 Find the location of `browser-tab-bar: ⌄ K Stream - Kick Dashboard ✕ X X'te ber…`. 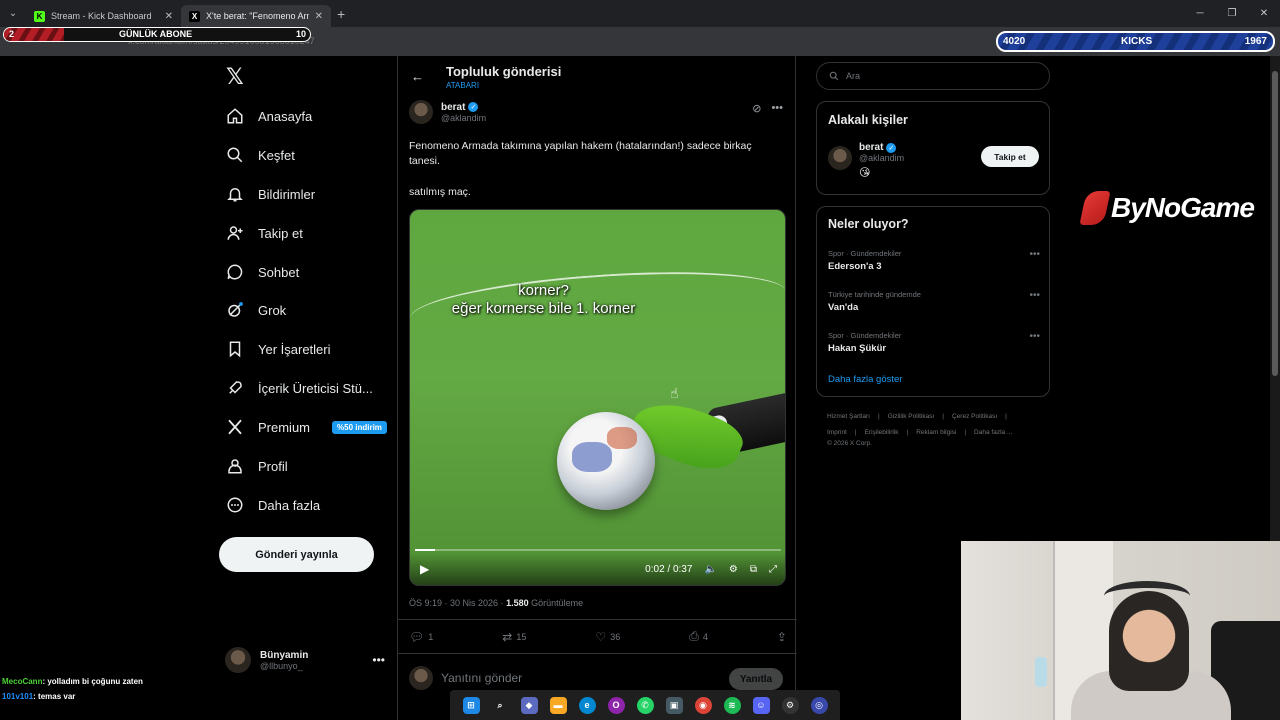

browser-tab-bar: ⌄ K Stream - Kick Dashboard ✕ X X'te ber… is located at coordinates (640, 13).